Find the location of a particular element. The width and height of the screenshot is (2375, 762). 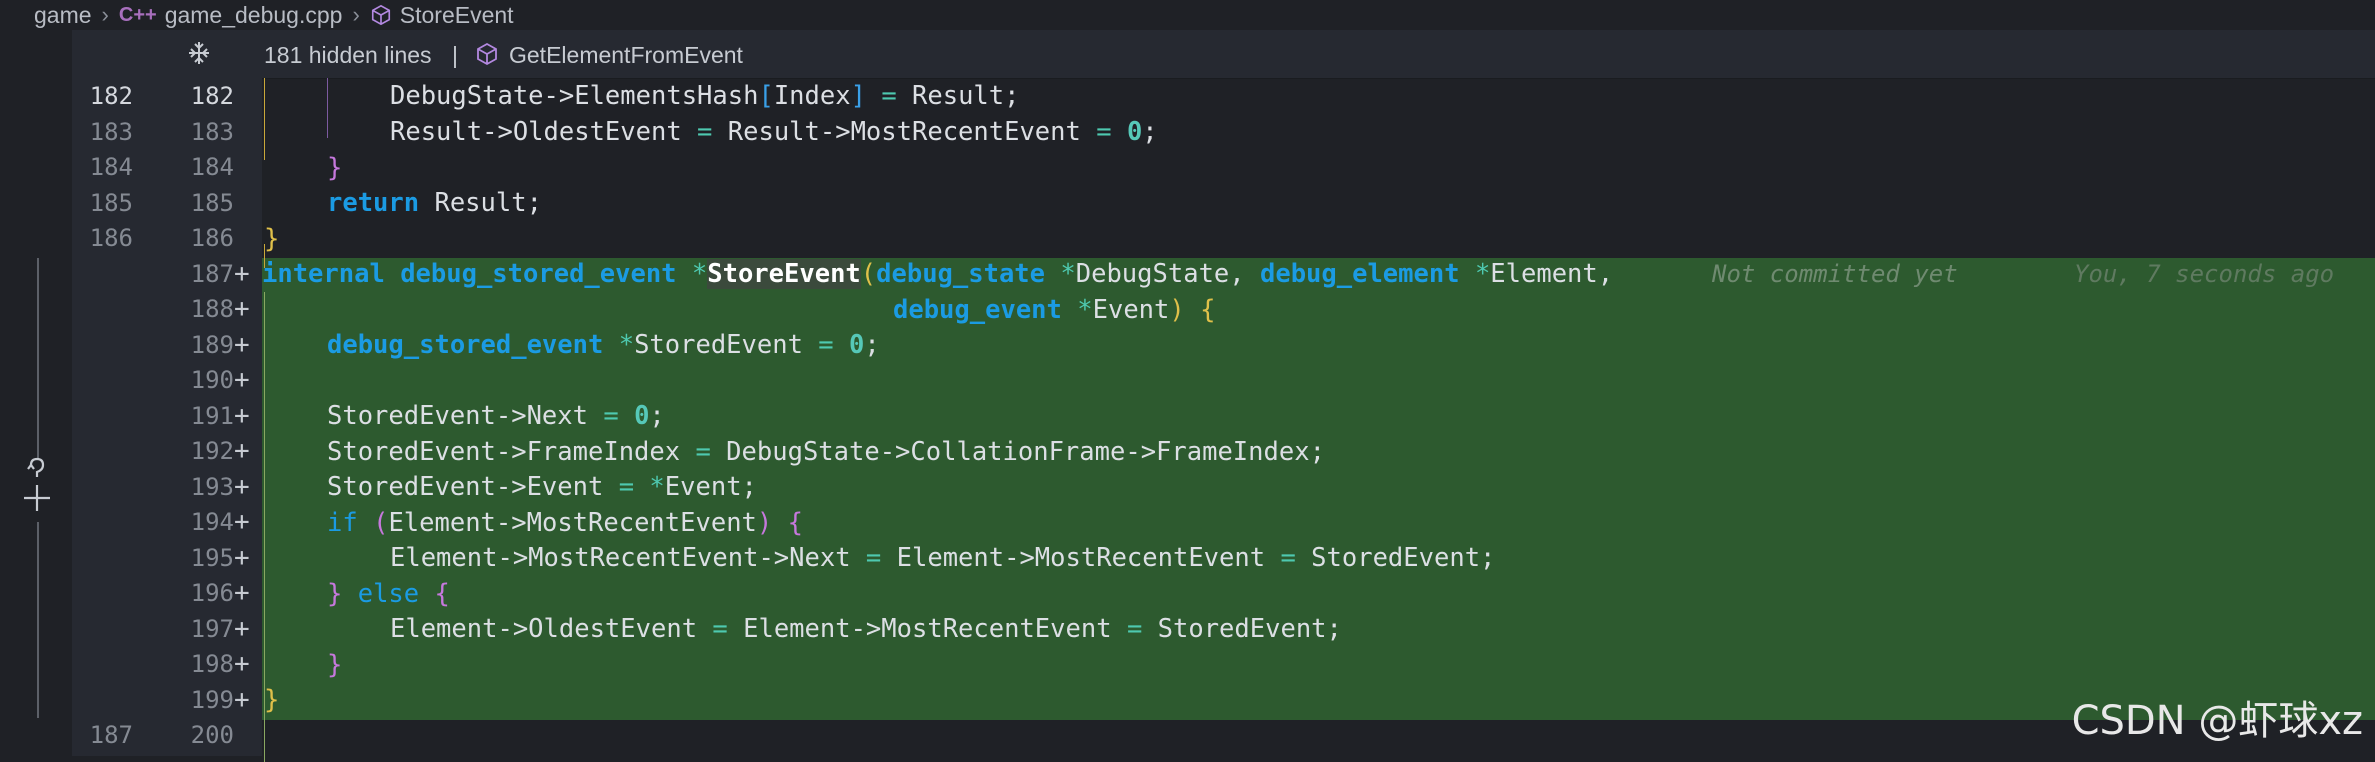

base-line-number: 183 is located at coordinates (111, 131).